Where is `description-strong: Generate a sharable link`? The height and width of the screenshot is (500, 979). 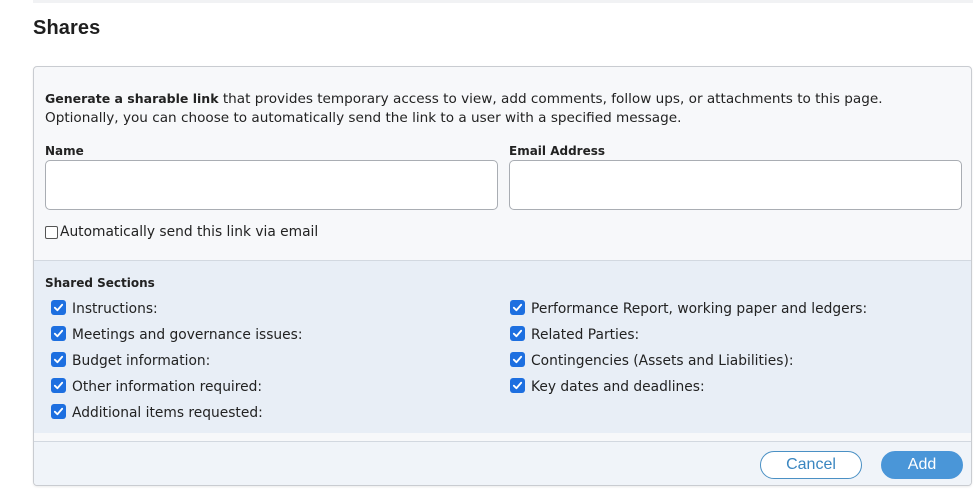
description-strong: Generate a sharable link is located at coordinates (132, 98).